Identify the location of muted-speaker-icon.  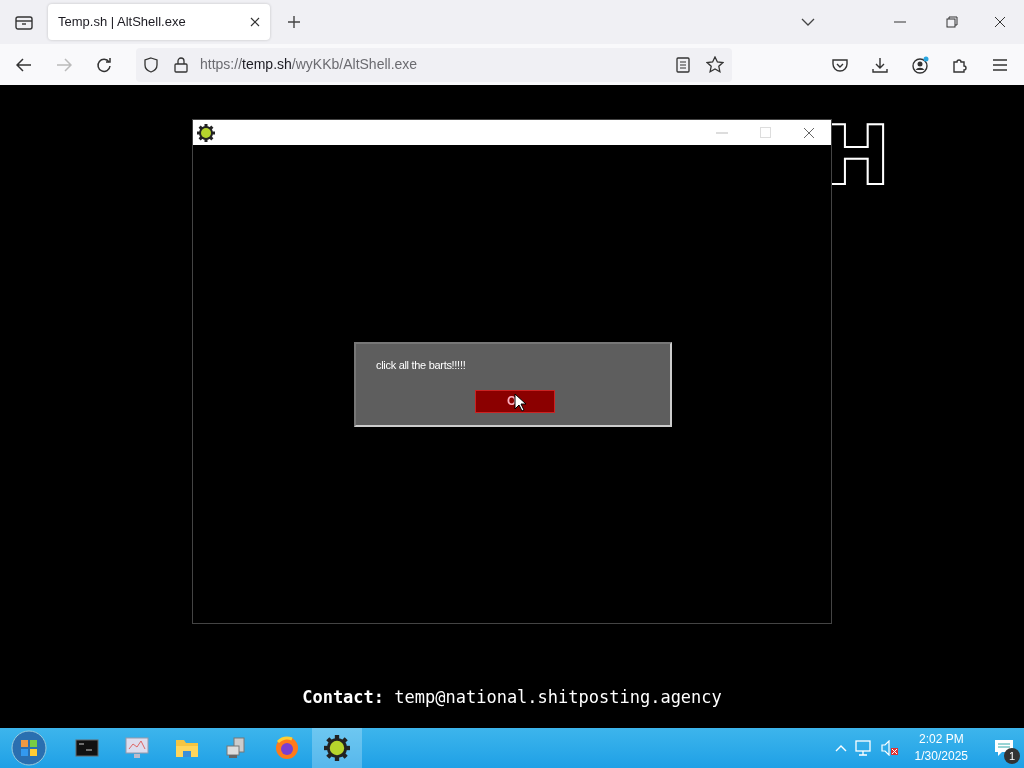
(889, 748).